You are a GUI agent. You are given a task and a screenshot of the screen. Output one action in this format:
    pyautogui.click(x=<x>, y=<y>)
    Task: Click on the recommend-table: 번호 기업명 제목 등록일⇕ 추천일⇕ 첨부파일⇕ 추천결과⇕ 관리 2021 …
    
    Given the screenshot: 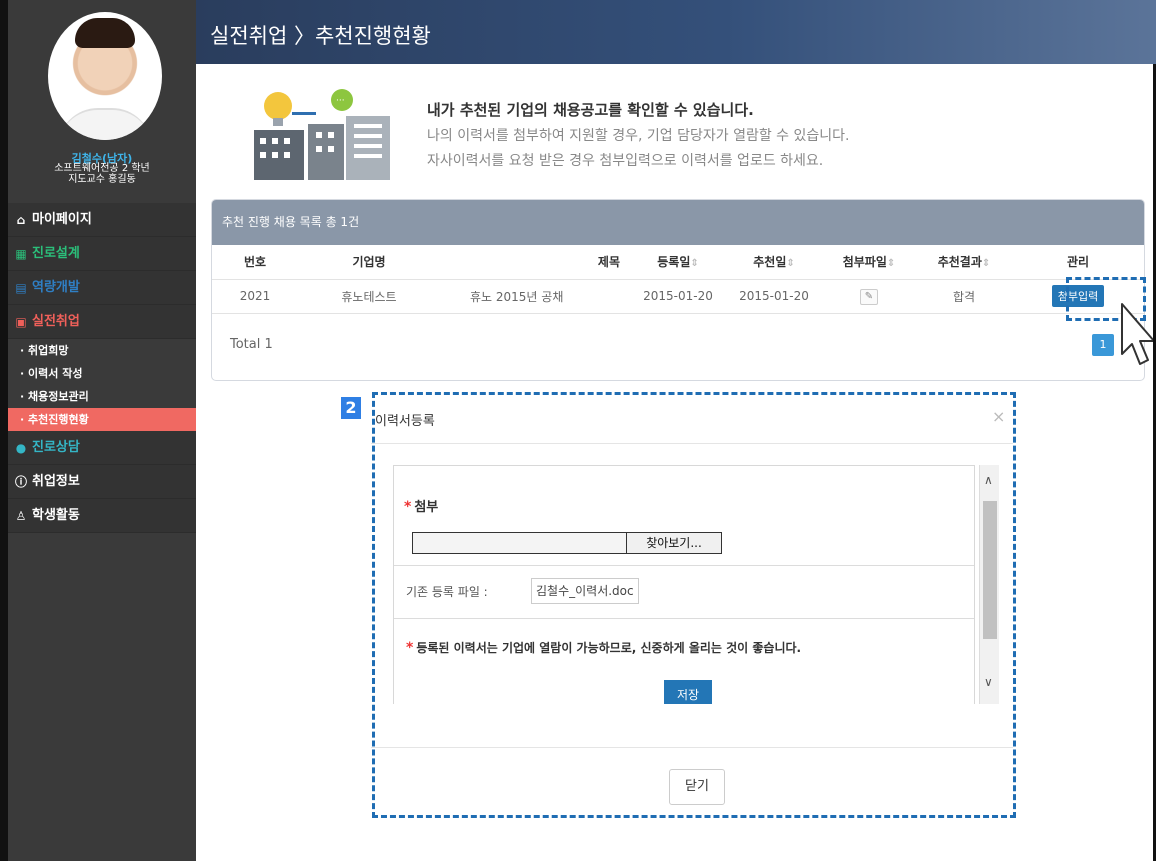 What is the action you would take?
    pyautogui.click(x=678, y=279)
    